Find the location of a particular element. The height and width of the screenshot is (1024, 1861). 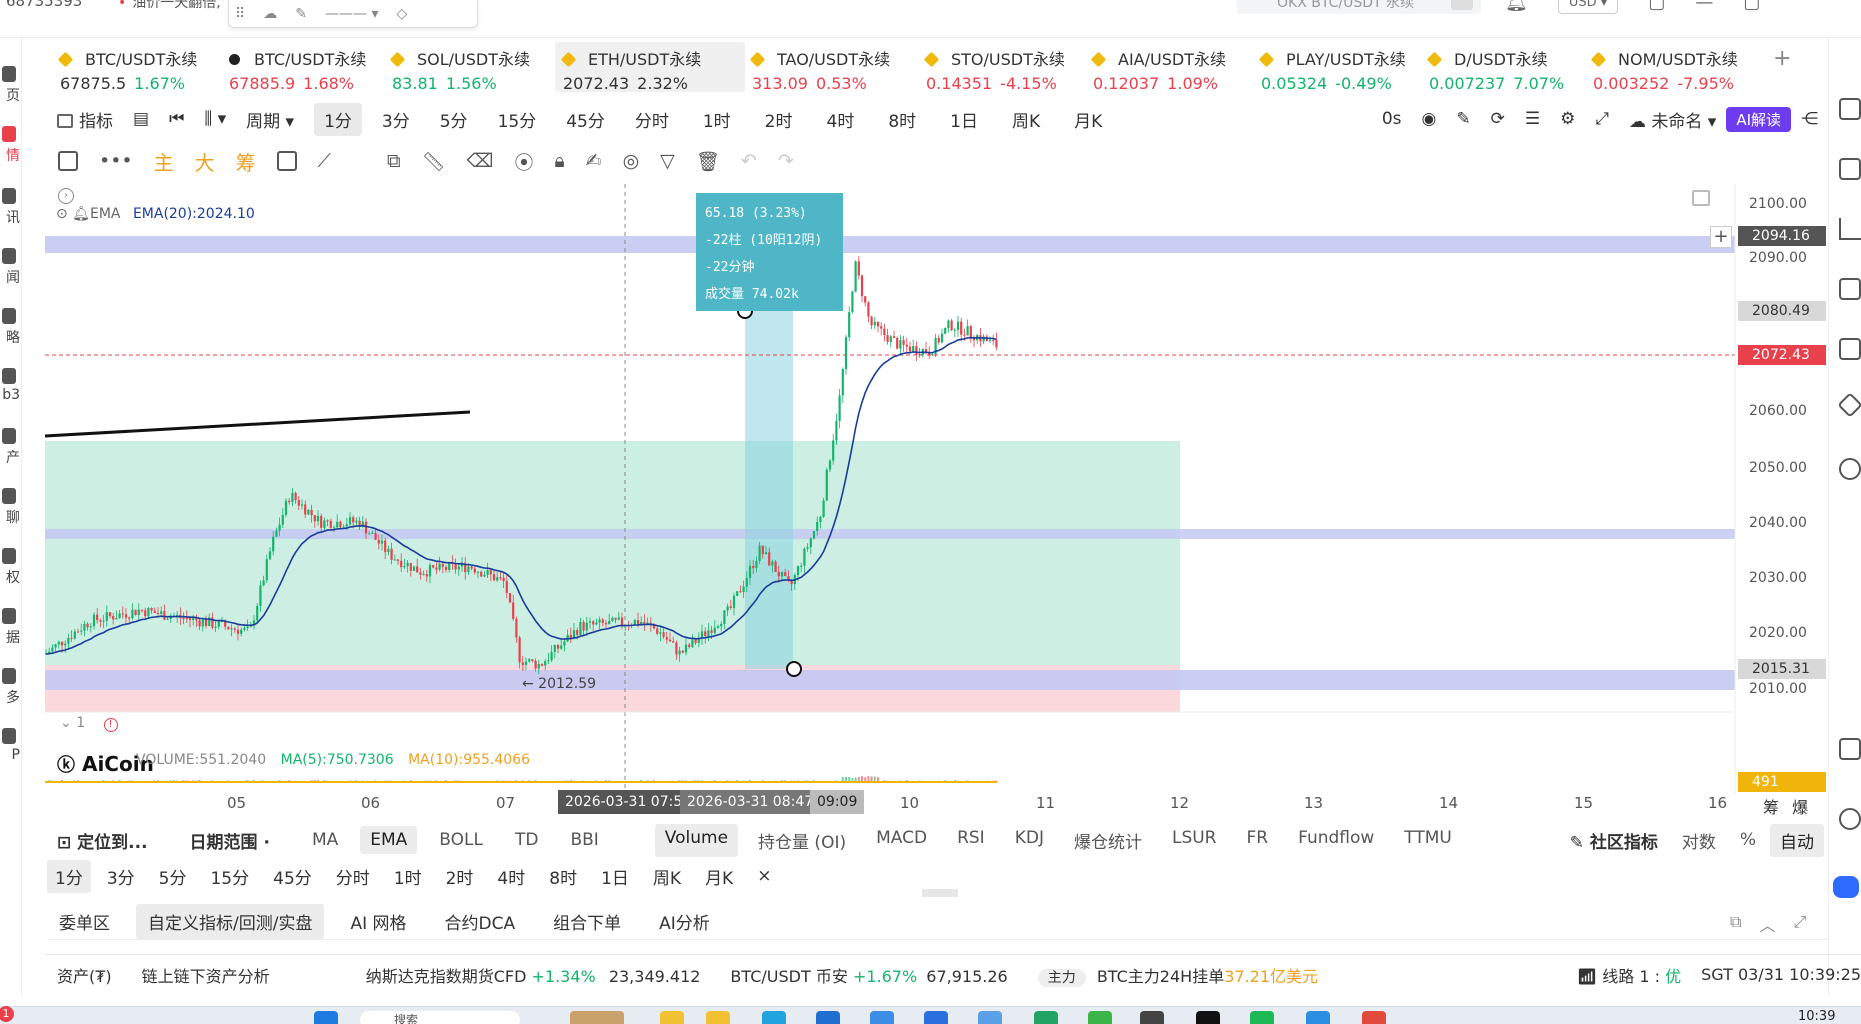

taskbar-search: 搜索 is located at coordinates (440, 1017).